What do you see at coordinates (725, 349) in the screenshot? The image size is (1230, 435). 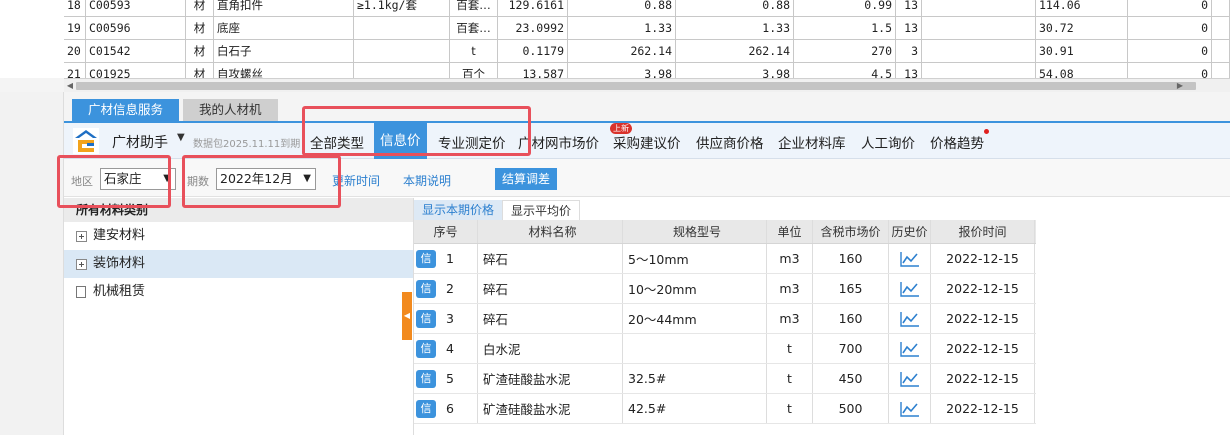 I see `table-row: 信 4 白水泥 t 700 2022-12-15` at bounding box center [725, 349].